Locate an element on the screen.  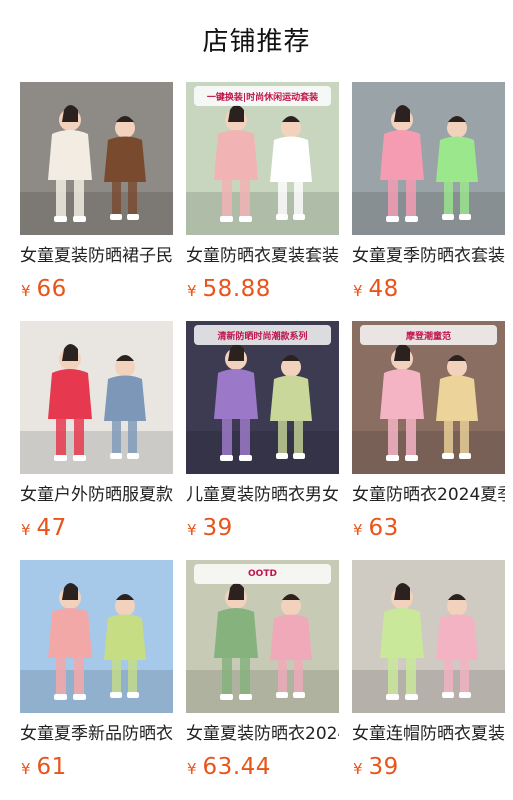
product-card: 一键换装|时尚休闲运动套装女童防晒衣夏装套装女孩 ¥58.88 is located at coordinates (262, 195).